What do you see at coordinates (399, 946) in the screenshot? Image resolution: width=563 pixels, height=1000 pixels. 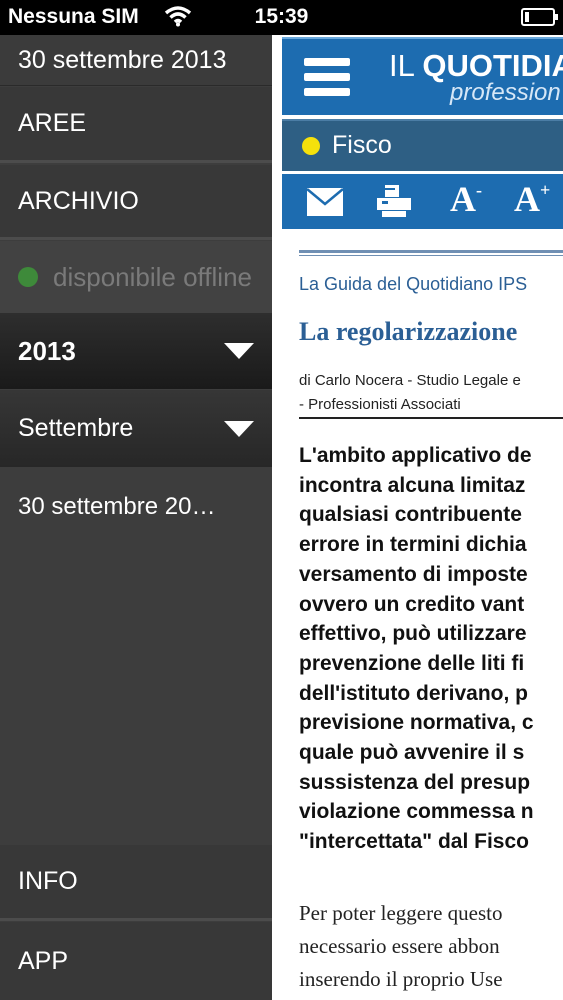 I see `body-line: necessario essere abbon` at bounding box center [399, 946].